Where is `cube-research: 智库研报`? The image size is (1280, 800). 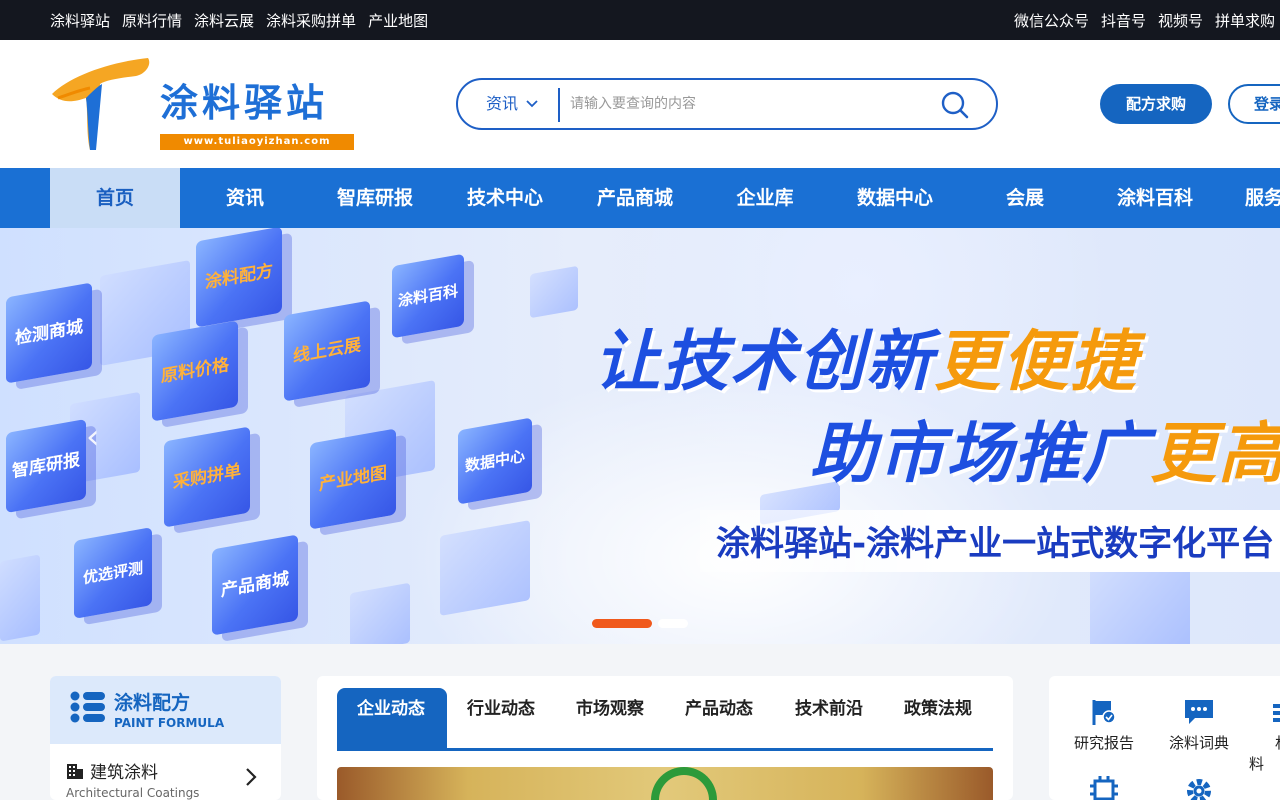
cube-research: 智库研报 is located at coordinates (46, 466).